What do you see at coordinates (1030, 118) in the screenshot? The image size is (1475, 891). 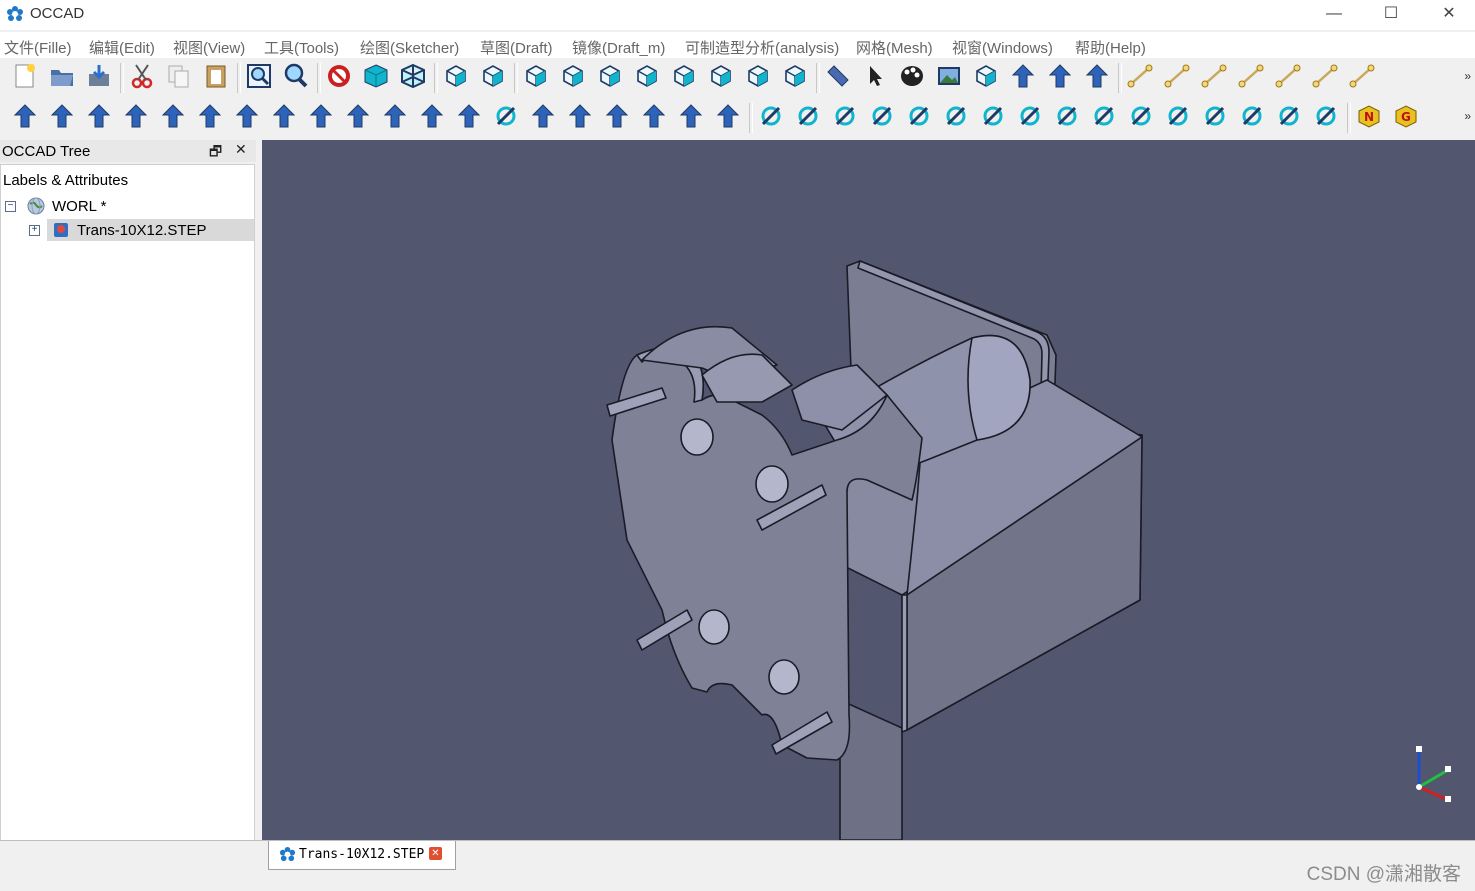 I see `snap-nearest-button` at bounding box center [1030, 118].